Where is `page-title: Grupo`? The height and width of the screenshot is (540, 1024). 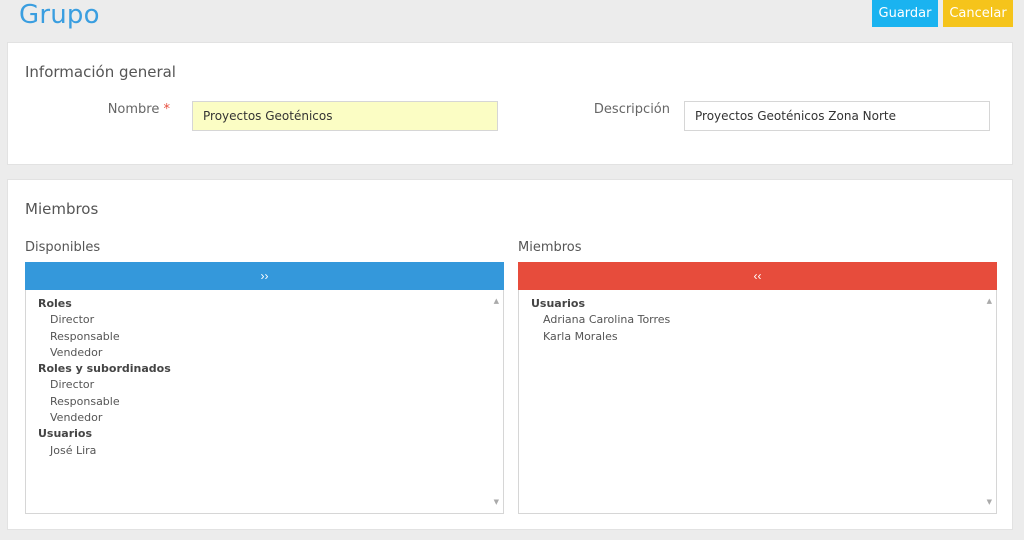
page-title: Grupo is located at coordinates (59, 15).